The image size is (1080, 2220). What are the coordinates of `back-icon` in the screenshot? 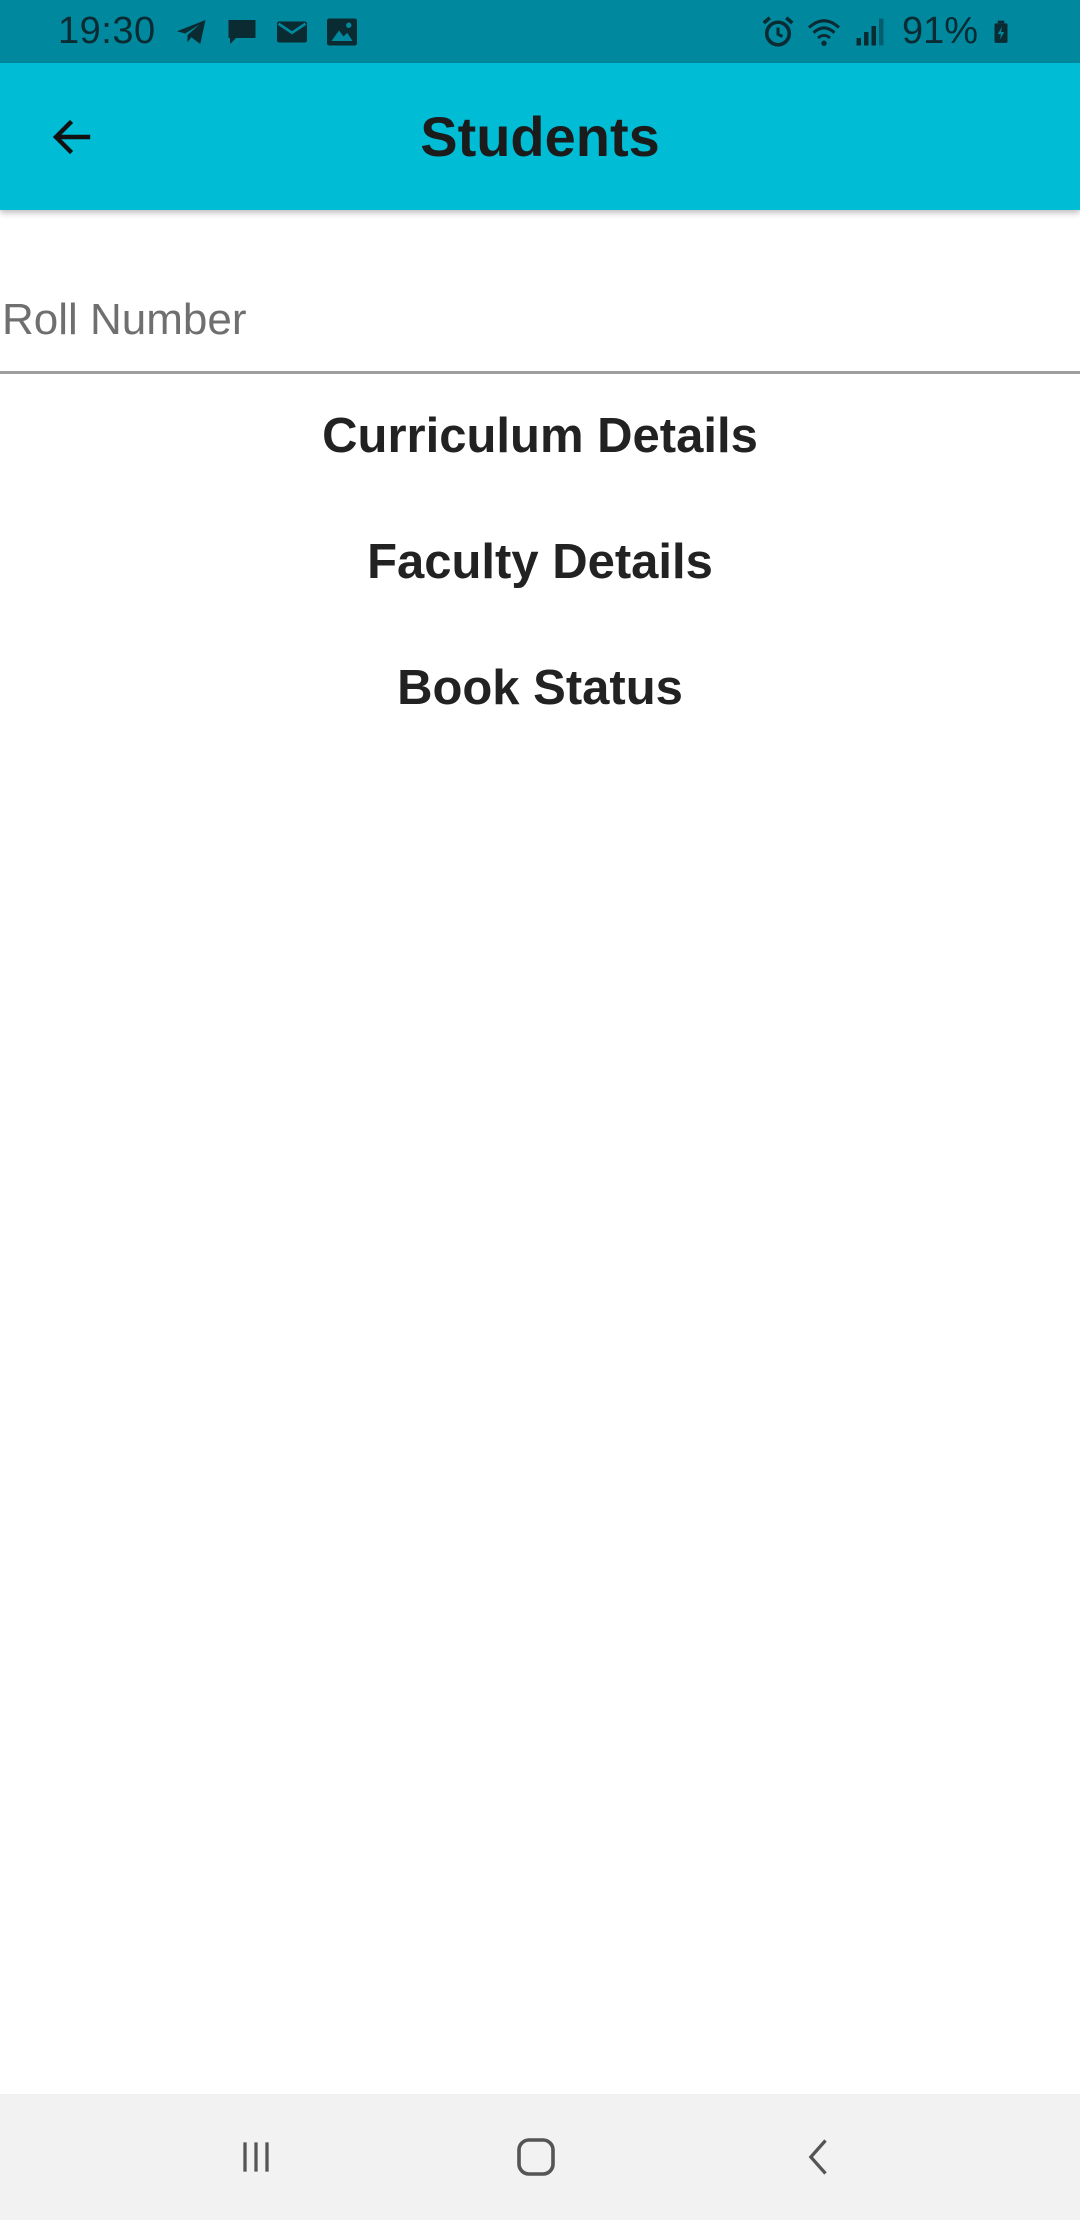 It's located at (817, 2157).